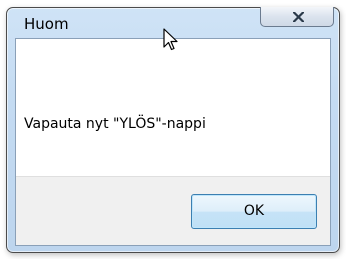  I want to click on dialog-message: Vapauta nyt "YLÖS"-nappi, so click(115, 124).